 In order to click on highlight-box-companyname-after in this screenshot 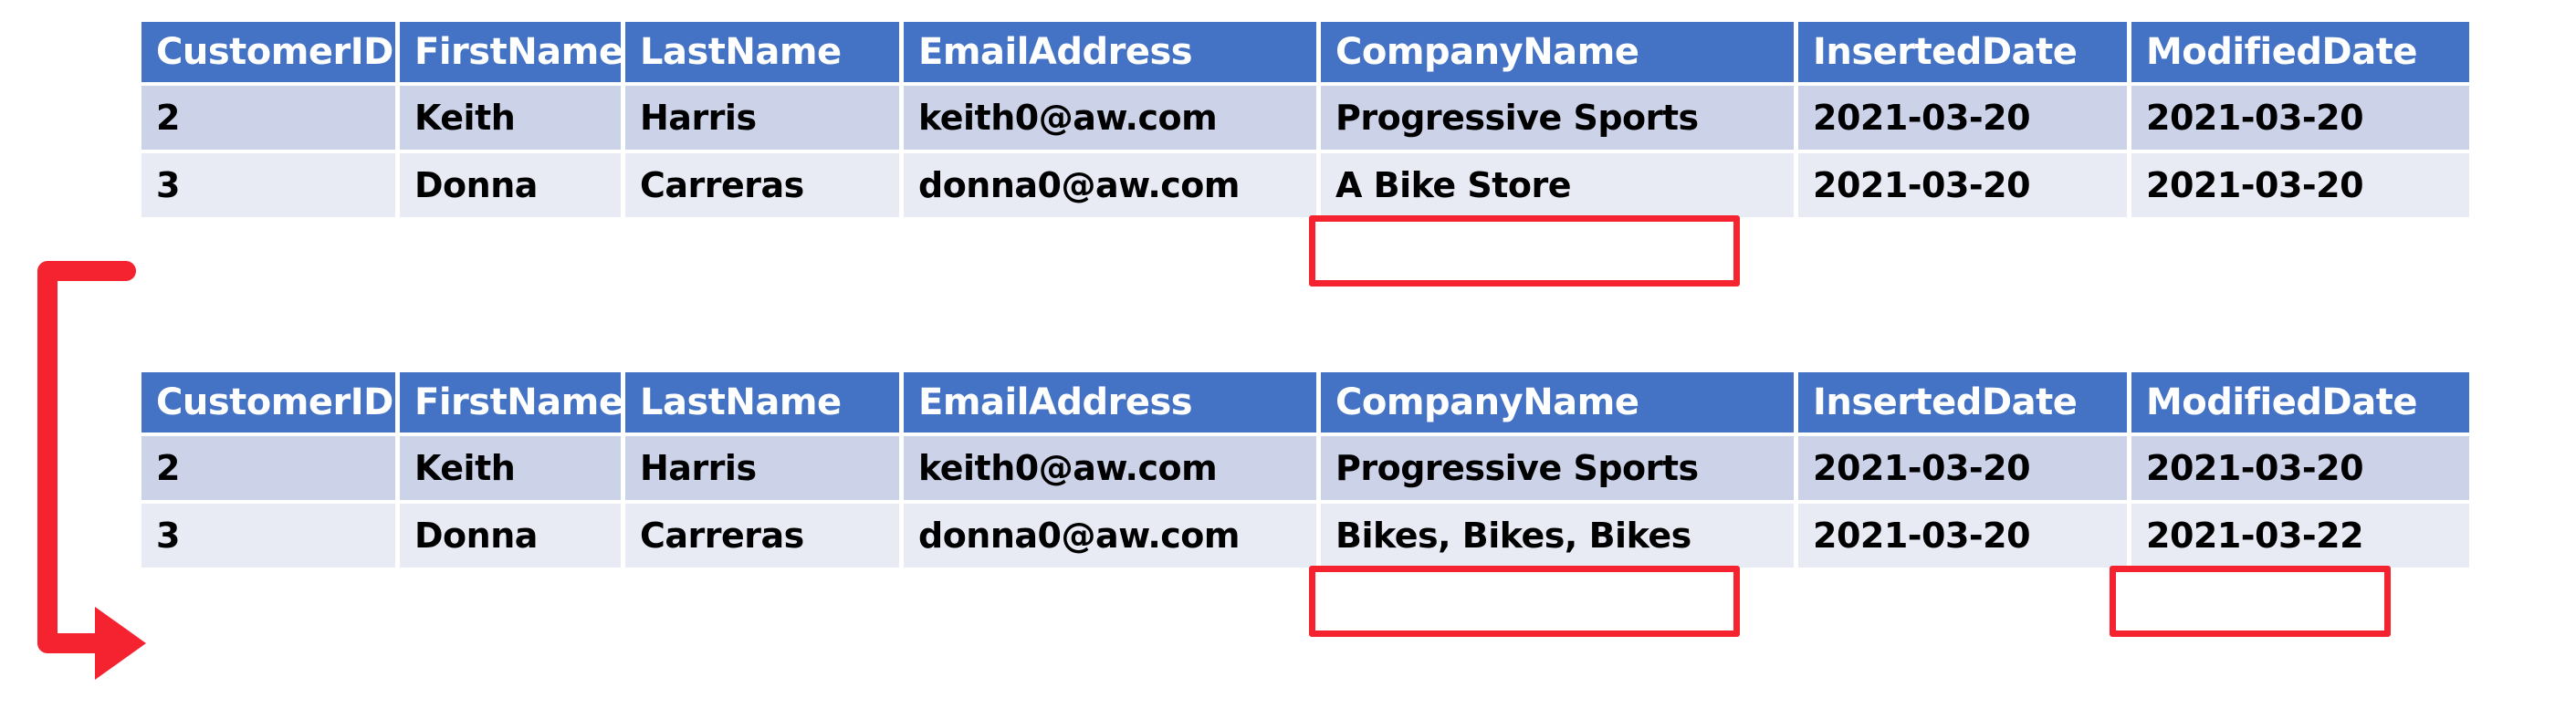, I will do `click(1525, 602)`.